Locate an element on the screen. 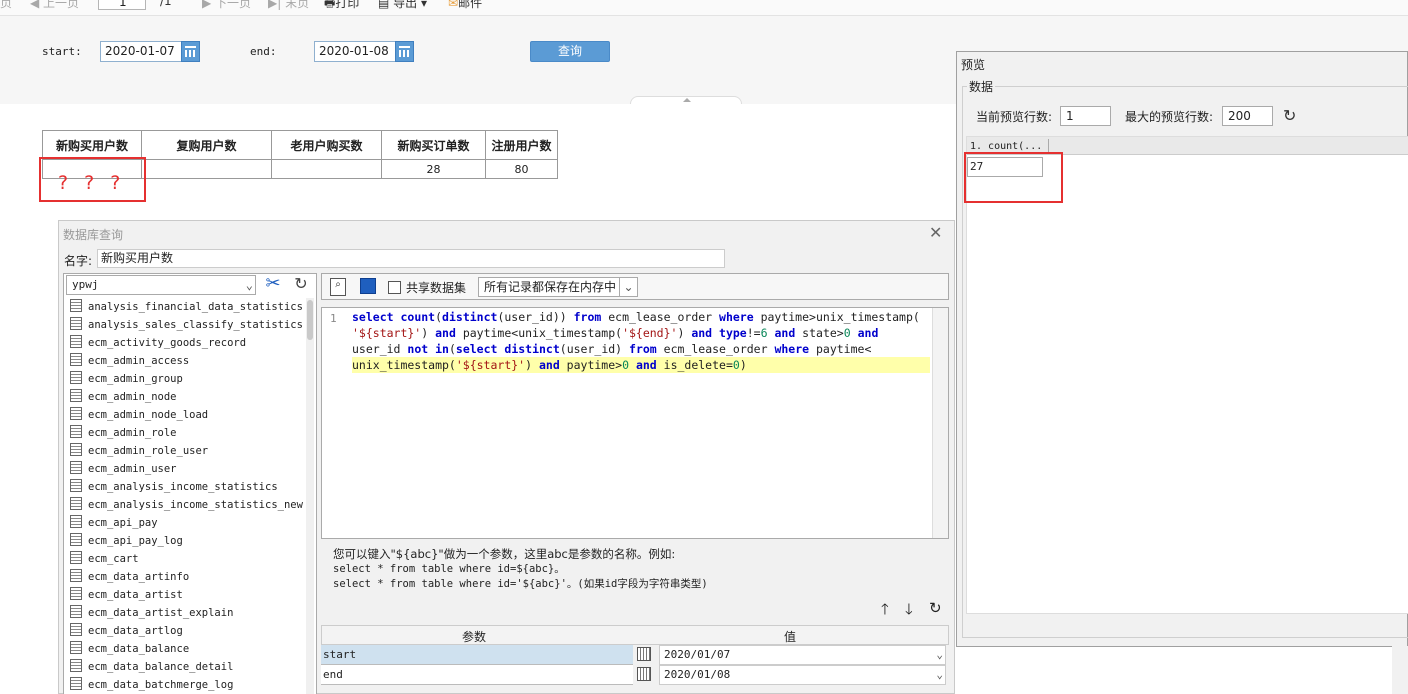 This screenshot has height=694, width=1408. table-list-item: ecm_data_artist_explain is located at coordinates (186, 613).